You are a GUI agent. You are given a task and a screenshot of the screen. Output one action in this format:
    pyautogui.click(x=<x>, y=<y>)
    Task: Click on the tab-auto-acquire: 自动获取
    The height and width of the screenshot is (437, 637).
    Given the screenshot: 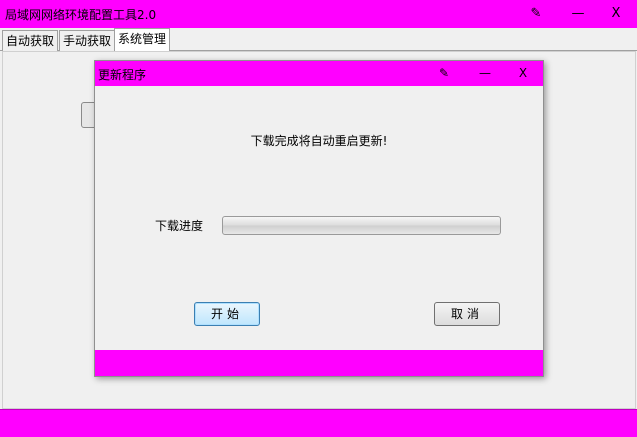 What is the action you would take?
    pyautogui.click(x=30, y=40)
    